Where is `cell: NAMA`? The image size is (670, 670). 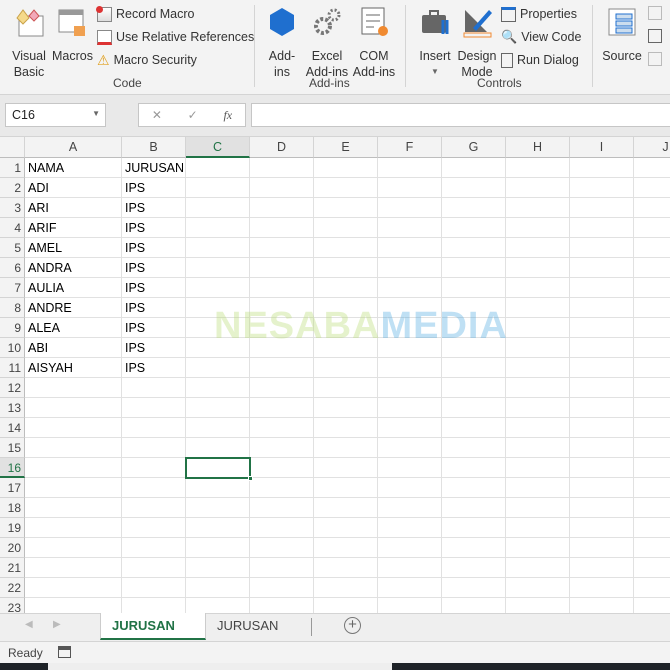 cell: NAMA is located at coordinates (73, 168).